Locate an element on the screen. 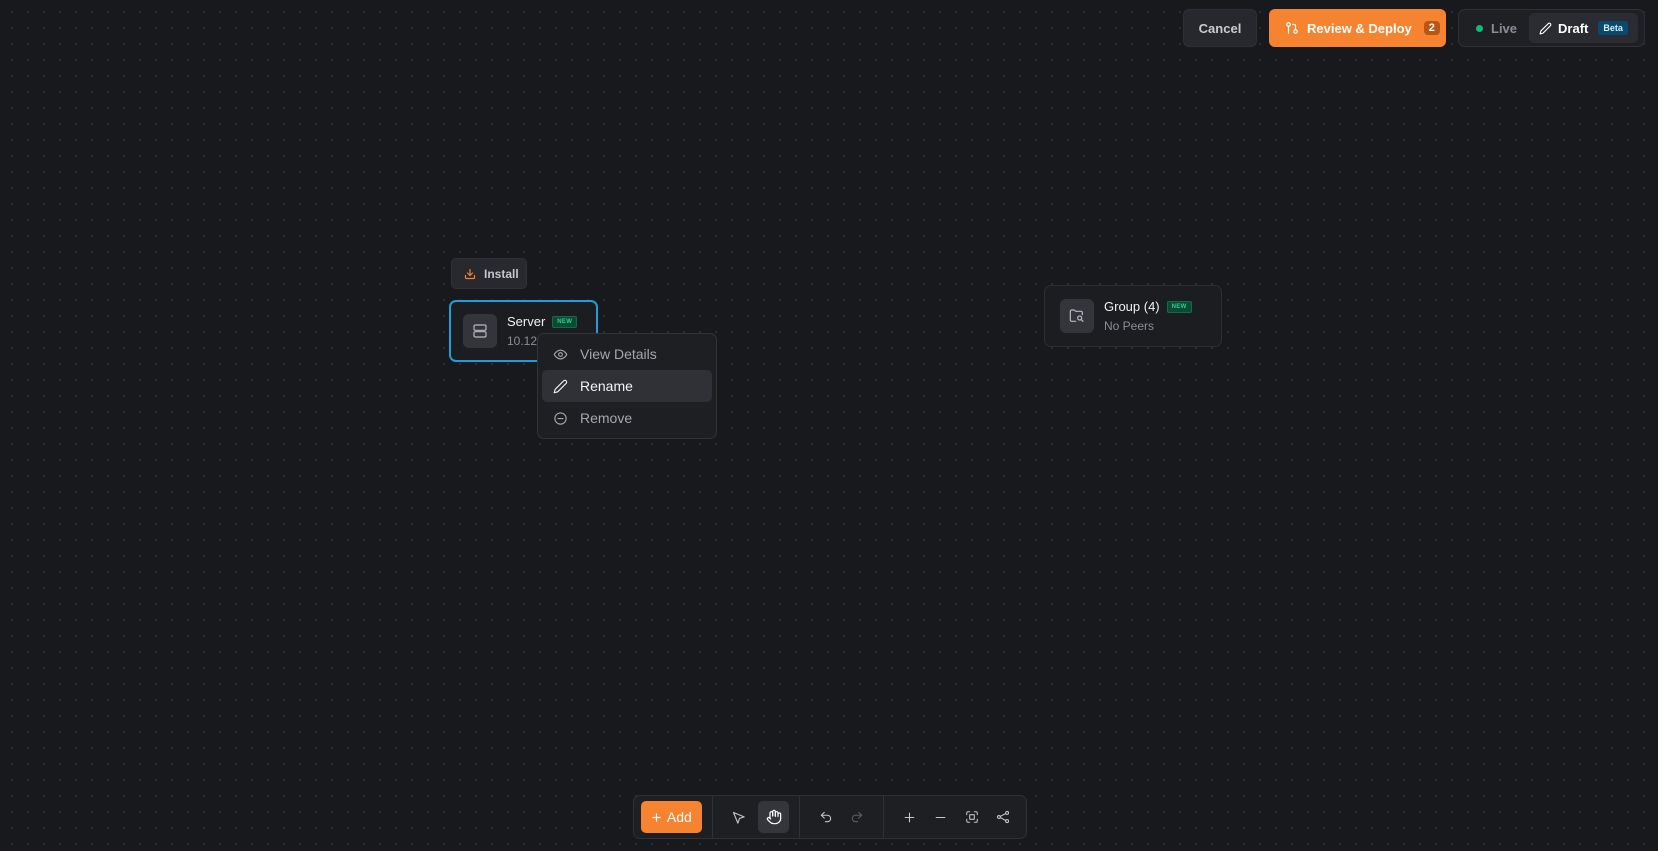 This screenshot has height=851, width=1658. minus-circle-icon is located at coordinates (560, 418).